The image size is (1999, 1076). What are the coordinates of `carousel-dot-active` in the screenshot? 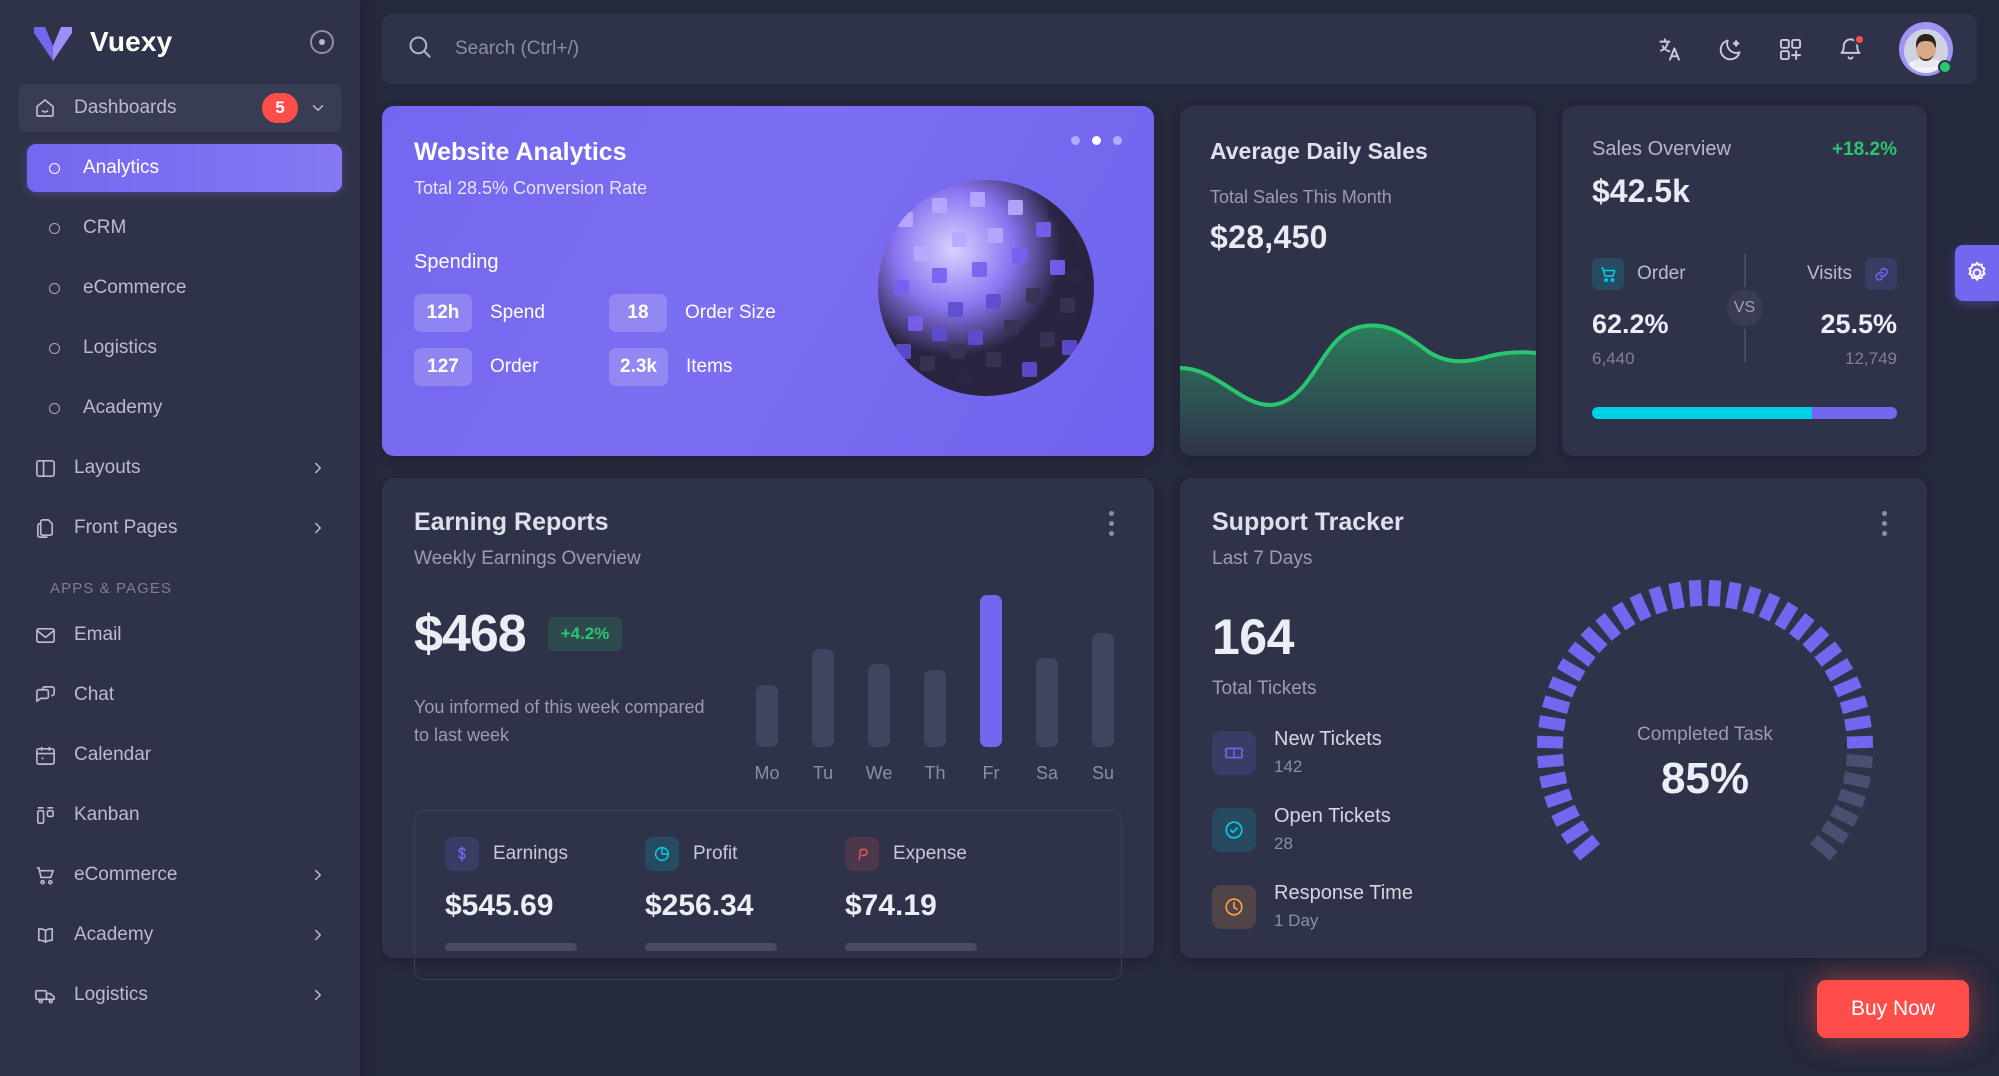 It's located at (1096, 140).